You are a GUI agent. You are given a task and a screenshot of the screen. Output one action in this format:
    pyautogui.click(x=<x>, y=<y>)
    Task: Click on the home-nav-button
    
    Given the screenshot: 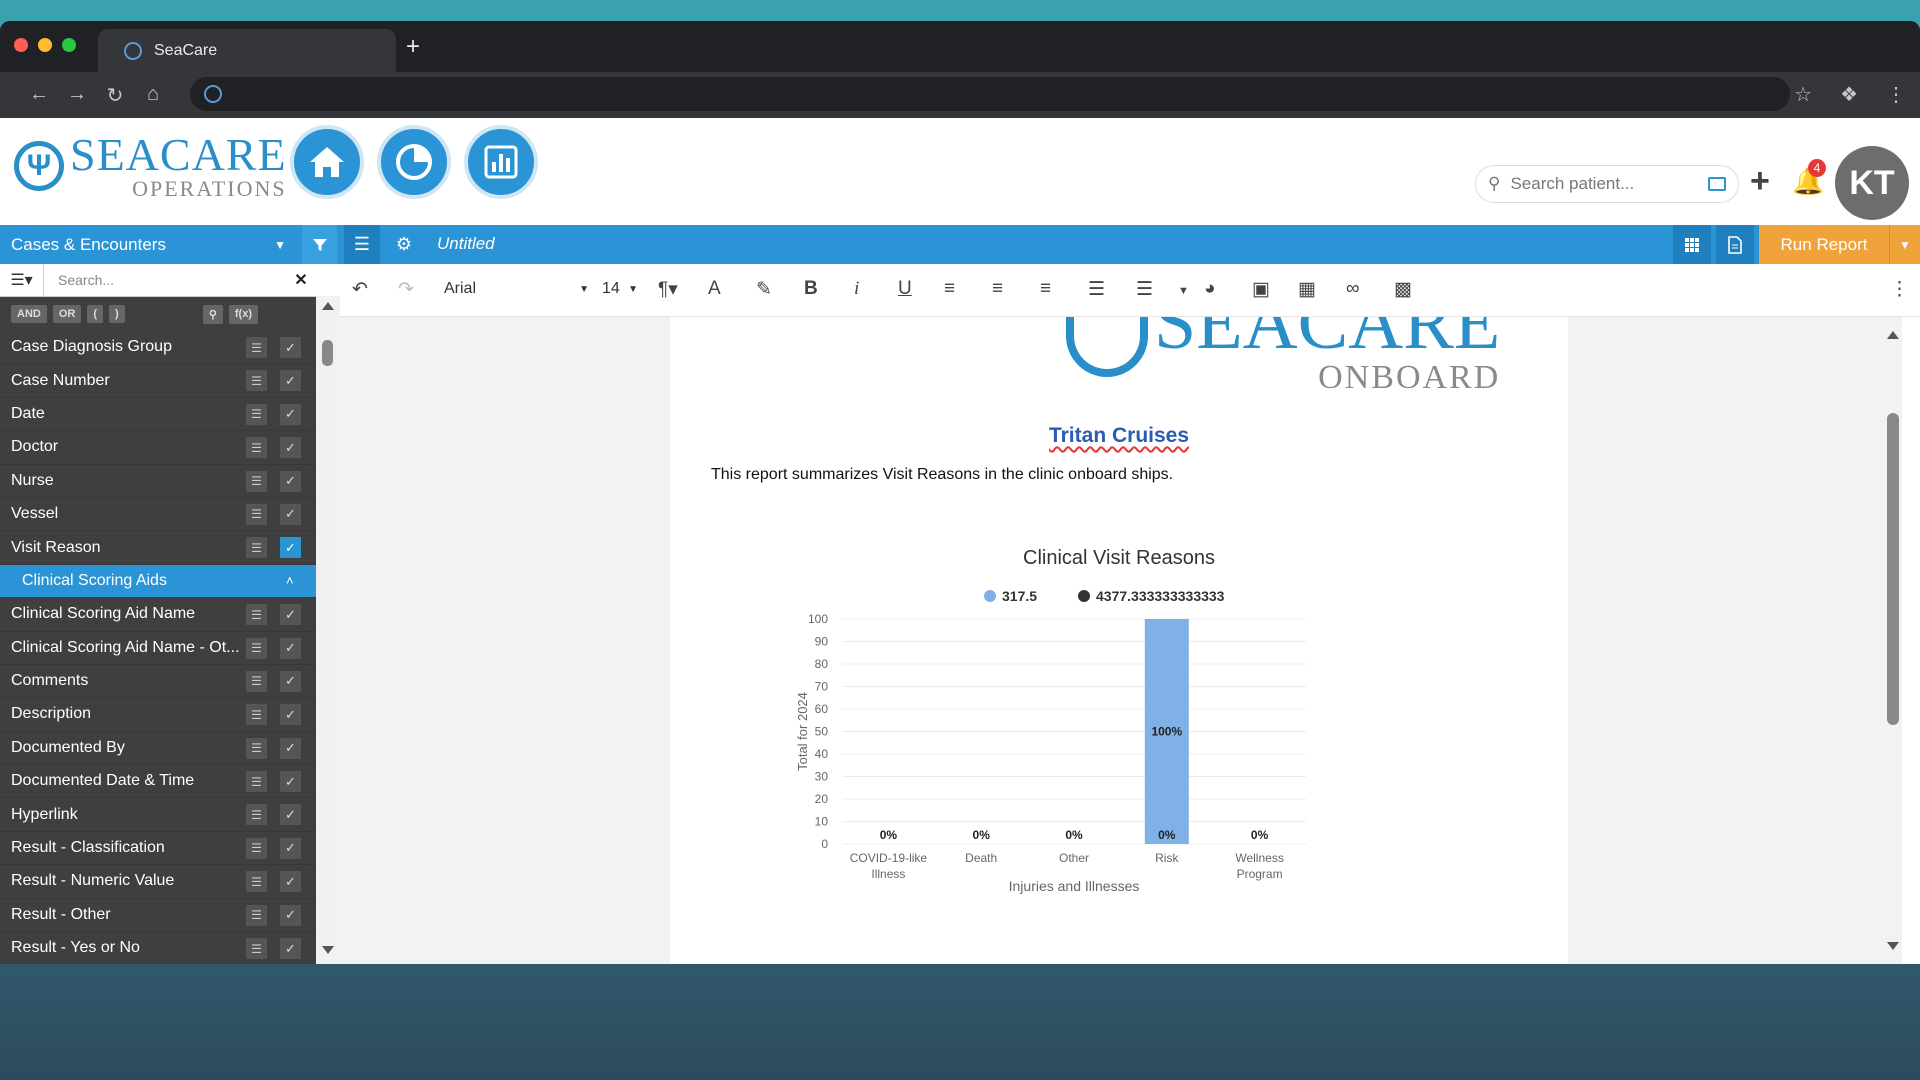 What is the action you would take?
    pyautogui.click(x=327, y=162)
    